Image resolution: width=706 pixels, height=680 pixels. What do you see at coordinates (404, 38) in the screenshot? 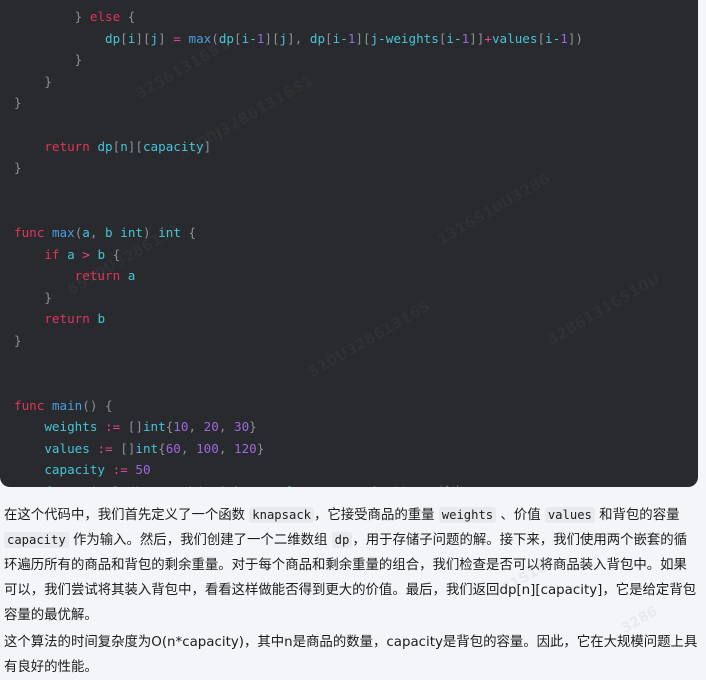
I see `code-token: j-weights` at bounding box center [404, 38].